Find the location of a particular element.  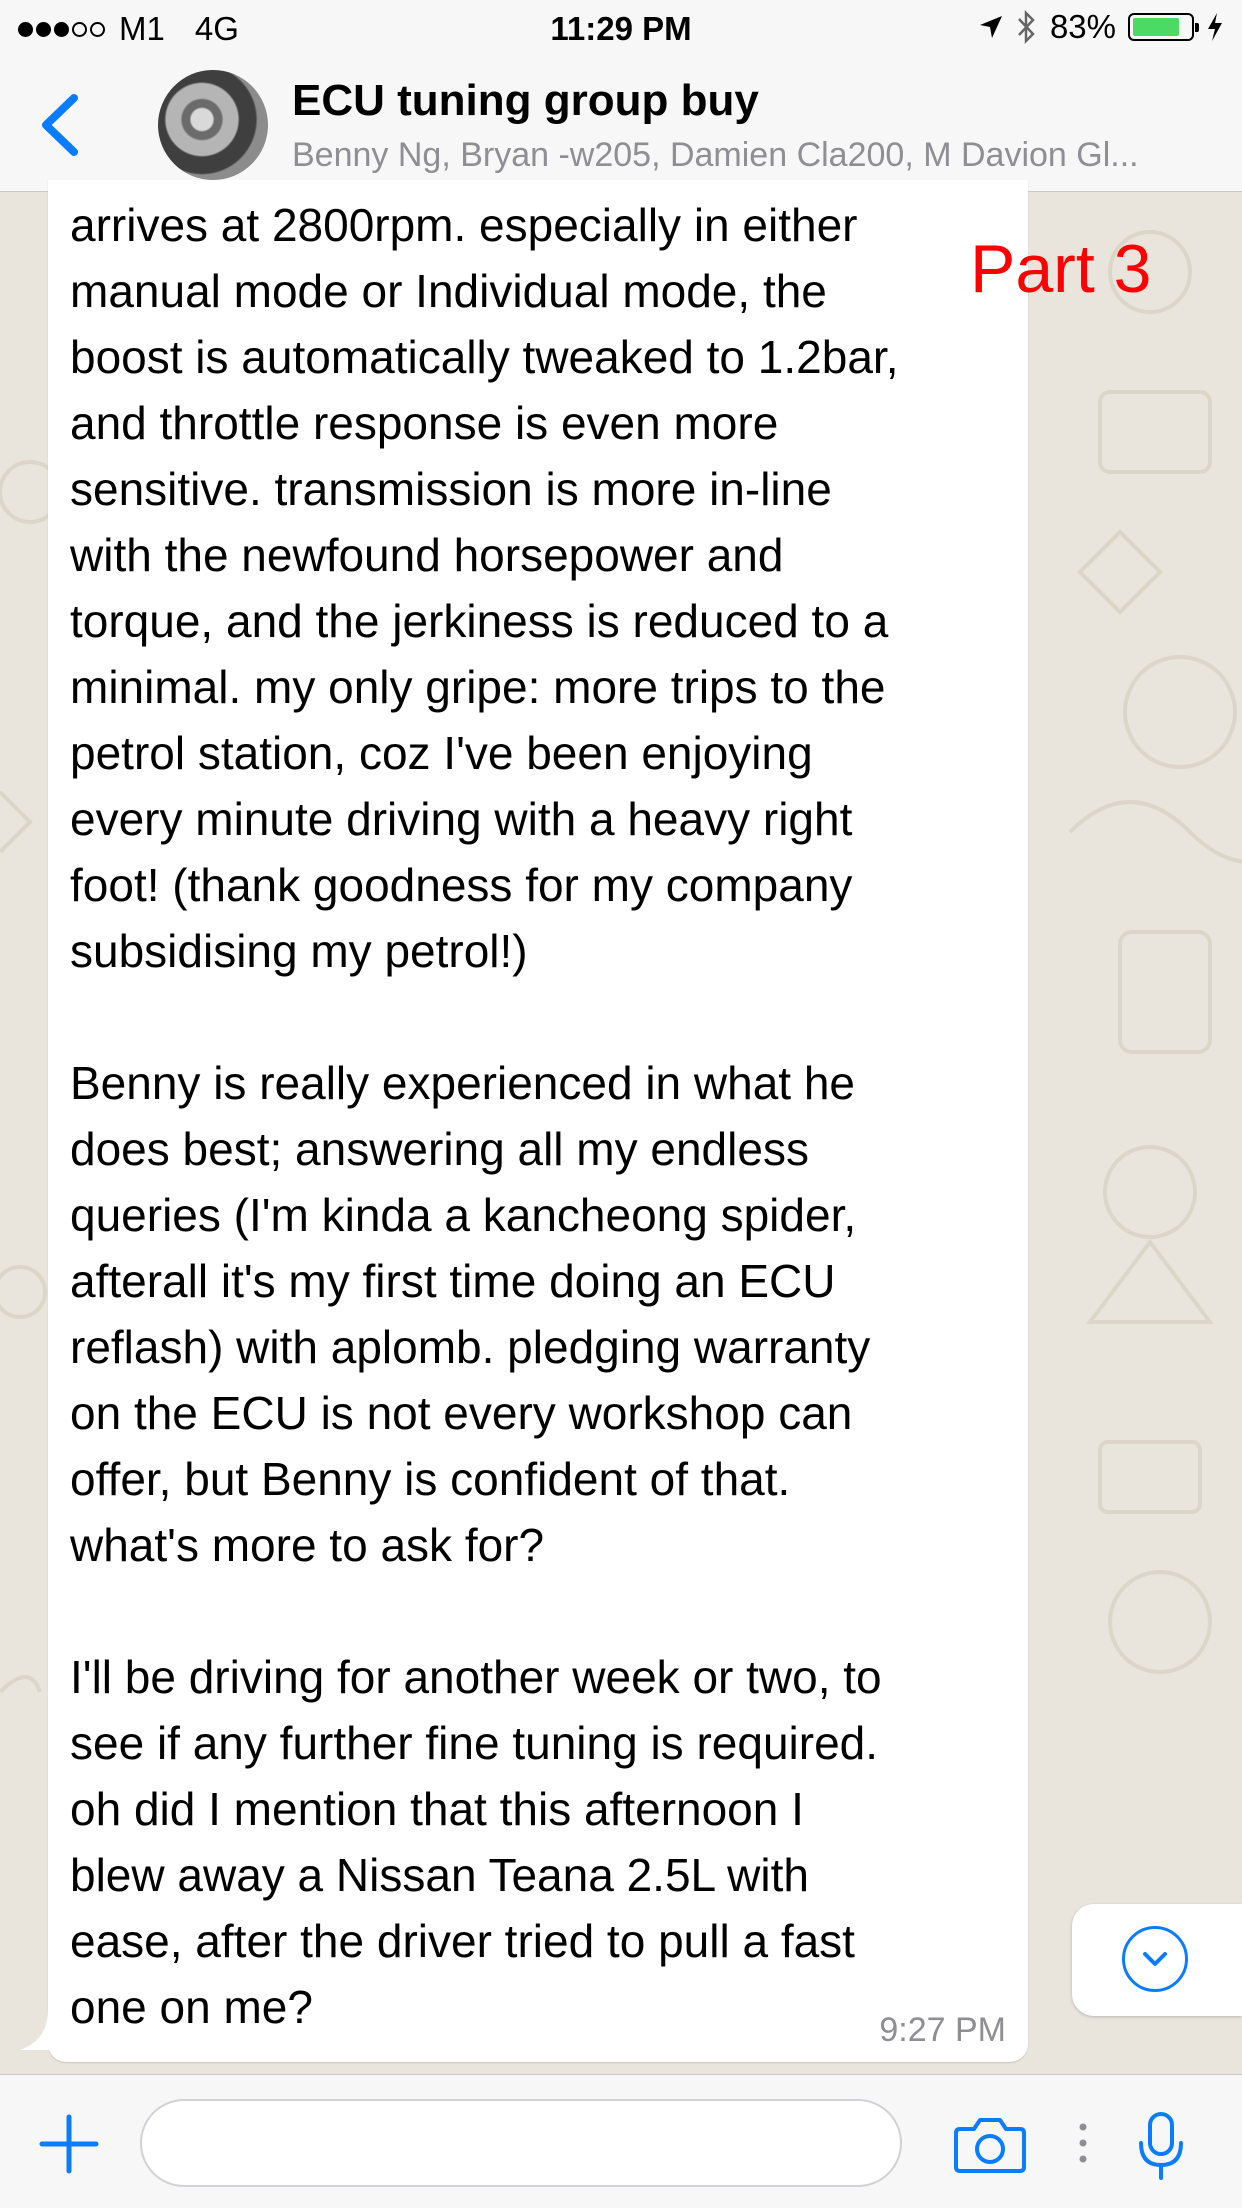

part-annotation: Part 3 is located at coordinates (1061, 269).